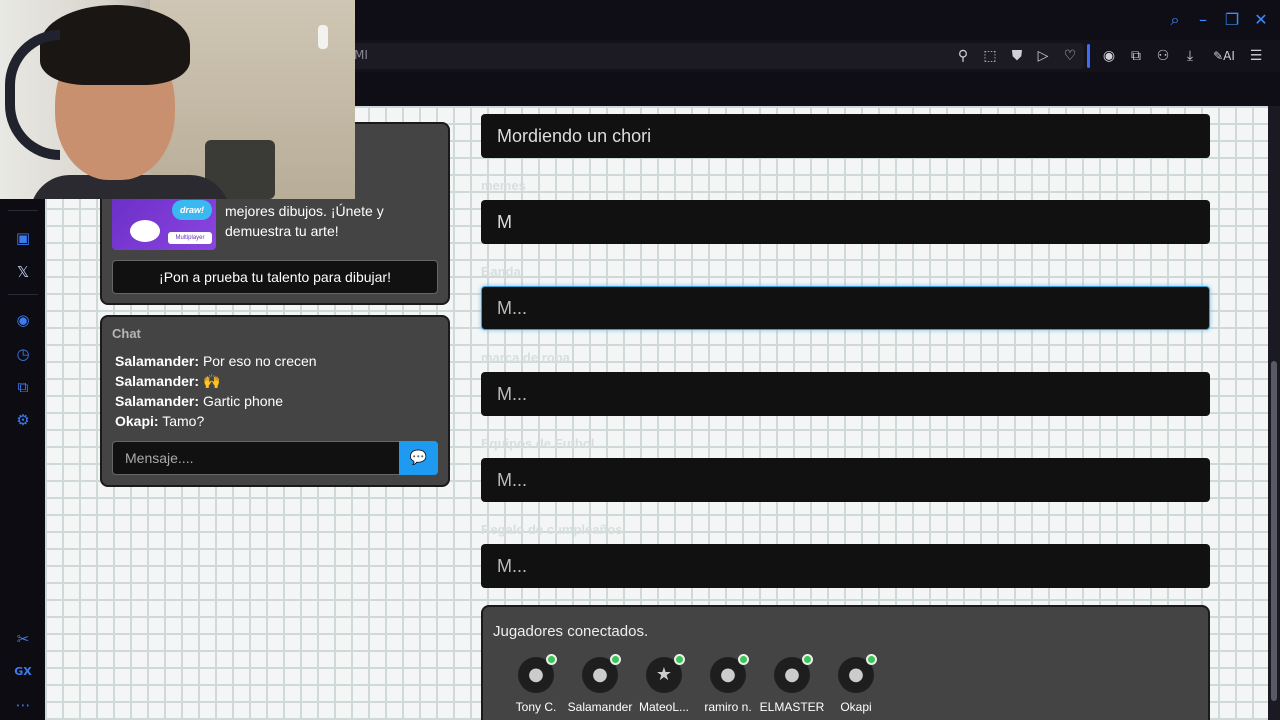 This screenshot has height=720, width=1280. I want to click on player-name: Salamander, so click(600, 707).